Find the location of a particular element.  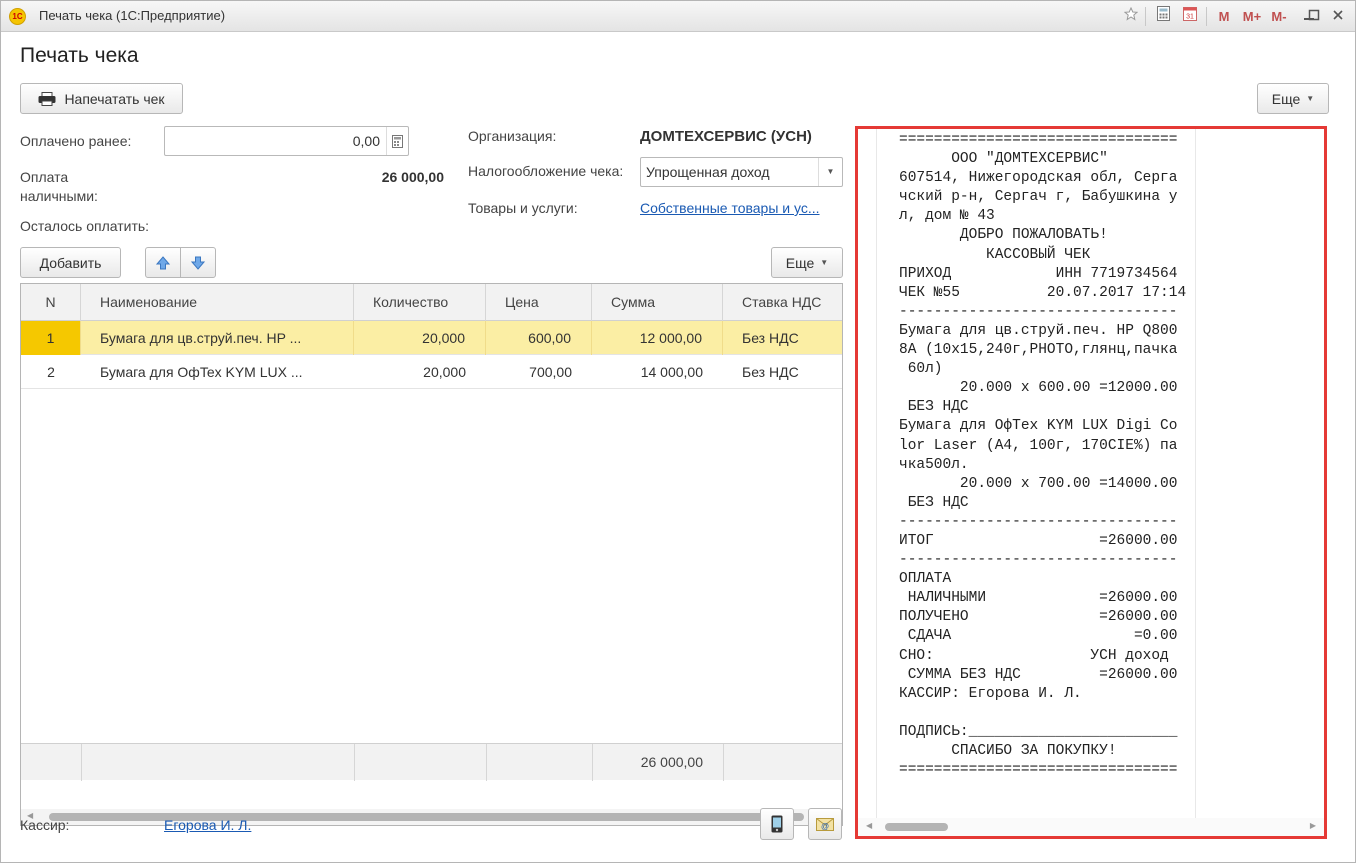

memory-minus-button: M- is located at coordinates (1279, 16).